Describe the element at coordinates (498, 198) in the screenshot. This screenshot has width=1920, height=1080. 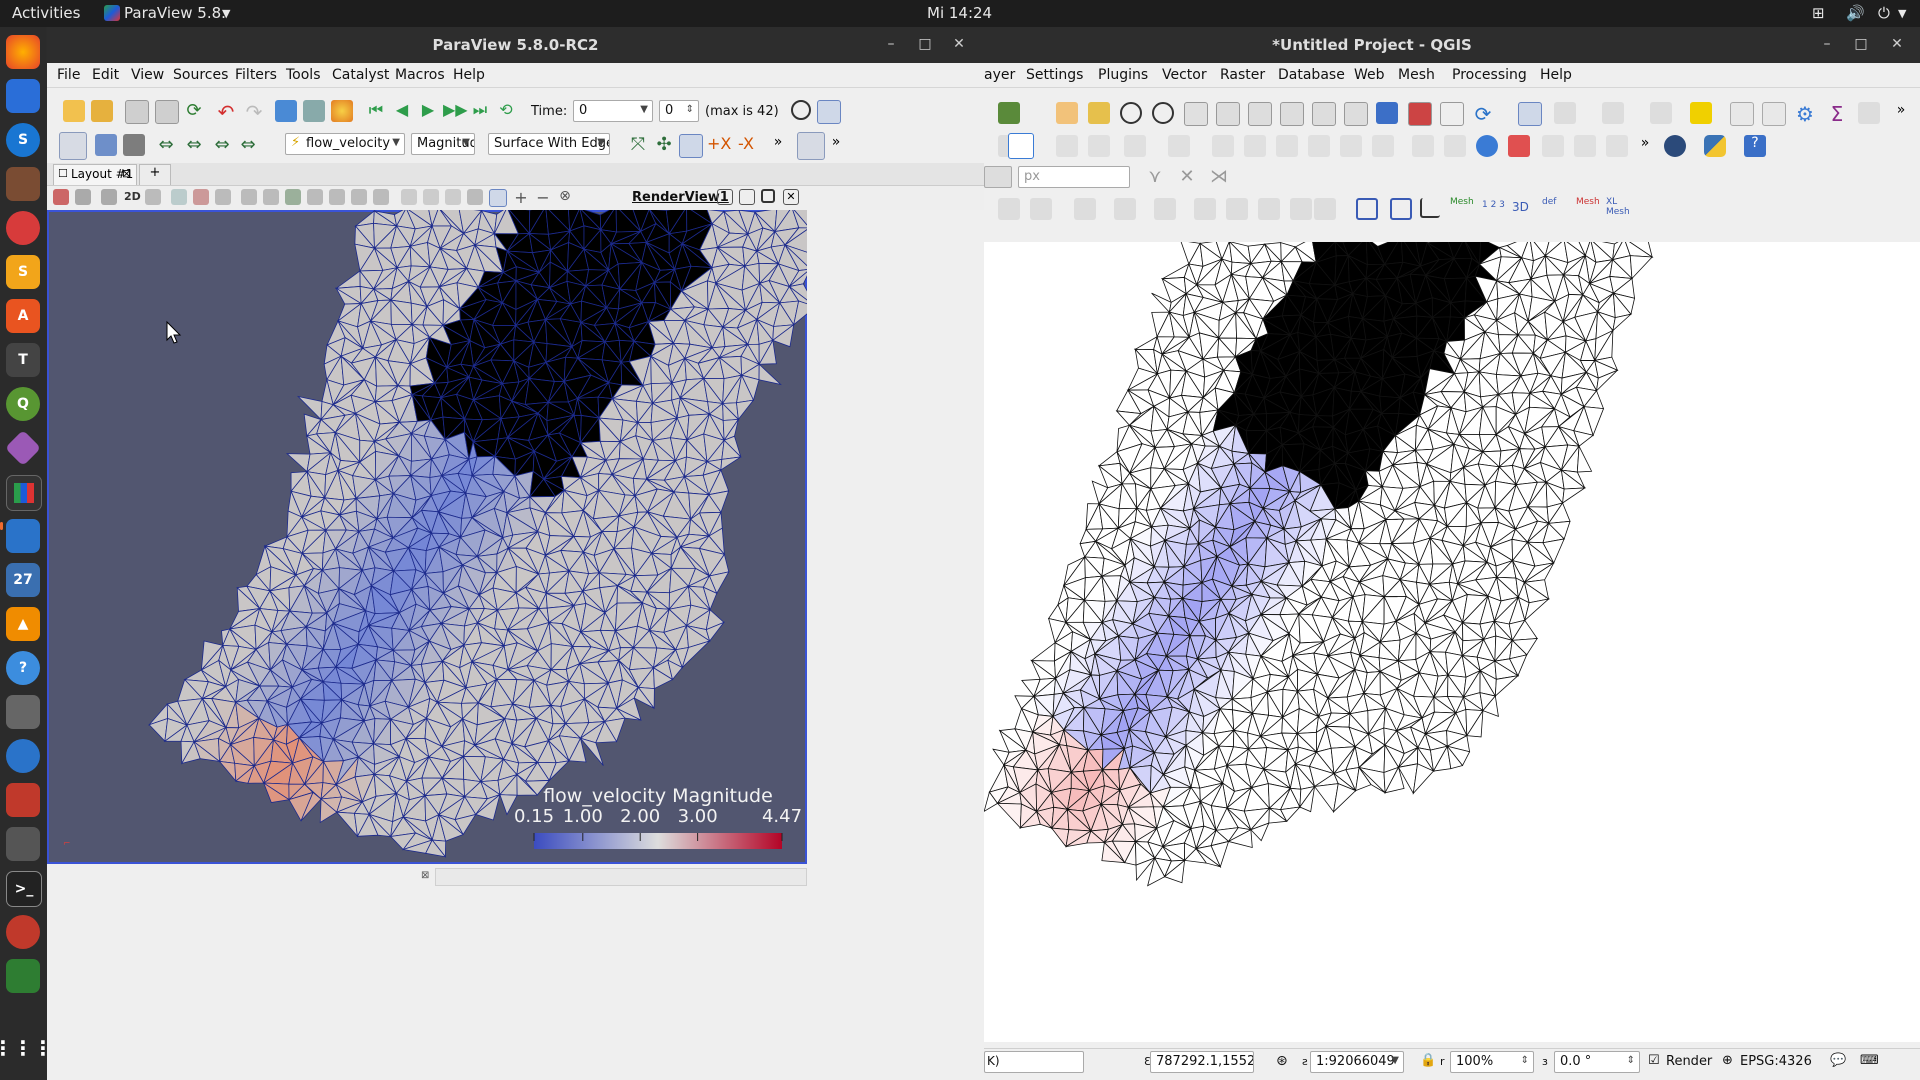
I see `query-selection-icon` at that location.